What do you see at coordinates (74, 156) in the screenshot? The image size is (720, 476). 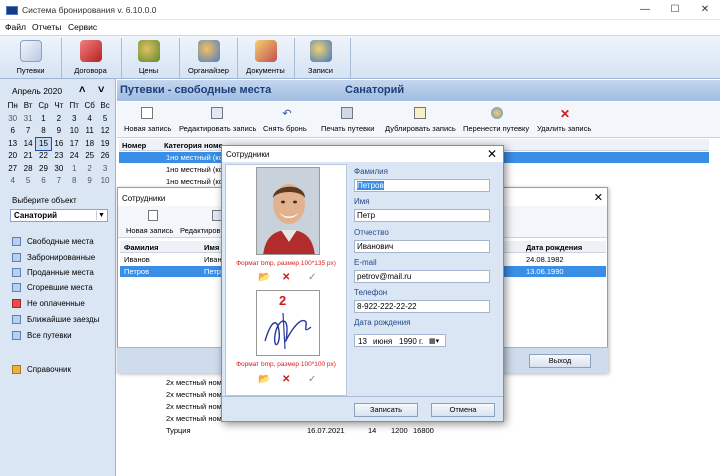 I see `calendar-day: 24` at bounding box center [74, 156].